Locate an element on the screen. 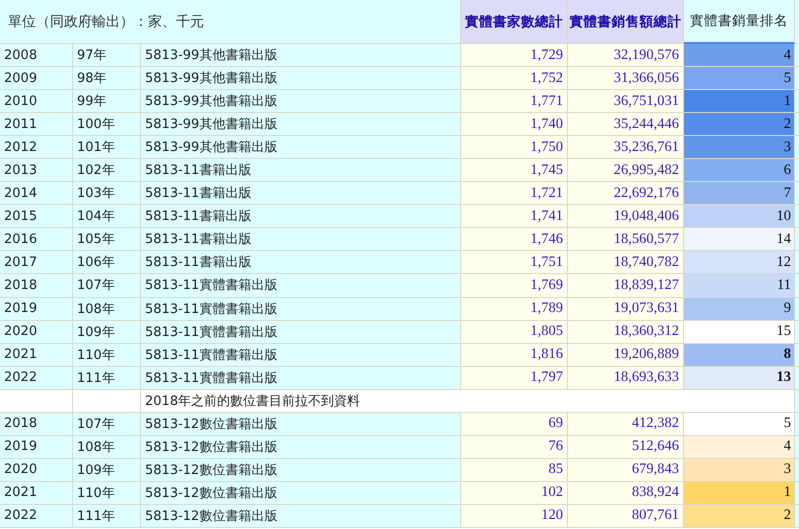 The image size is (799, 529). rank-cell: 11 is located at coordinates (739, 286).